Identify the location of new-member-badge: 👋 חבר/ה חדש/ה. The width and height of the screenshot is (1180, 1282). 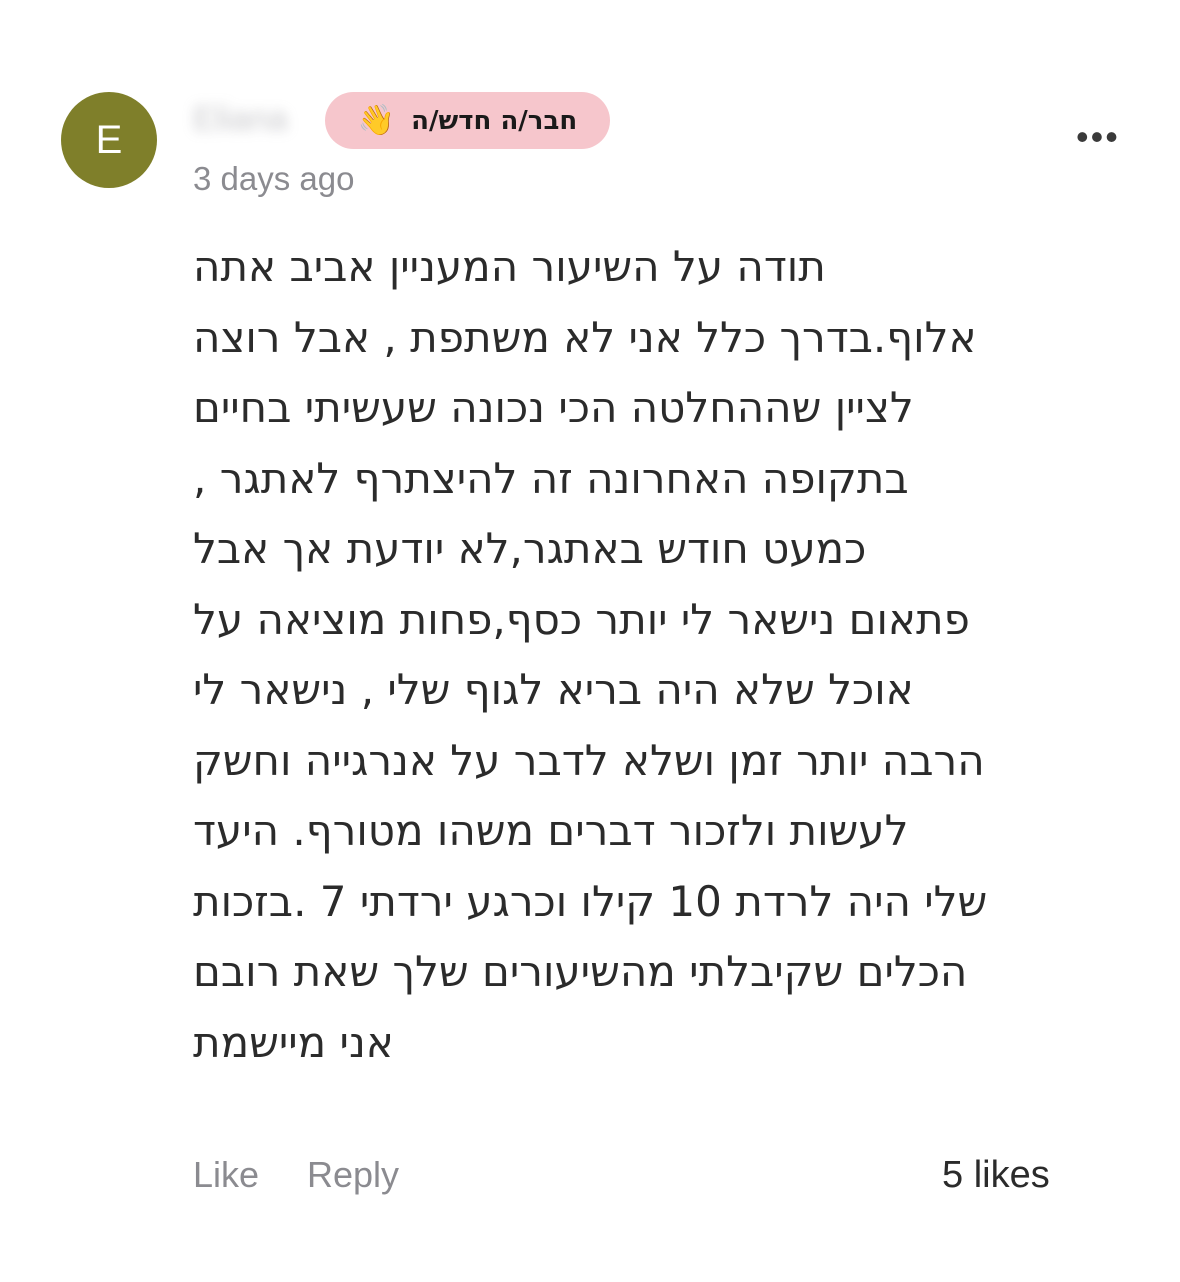
(467, 120).